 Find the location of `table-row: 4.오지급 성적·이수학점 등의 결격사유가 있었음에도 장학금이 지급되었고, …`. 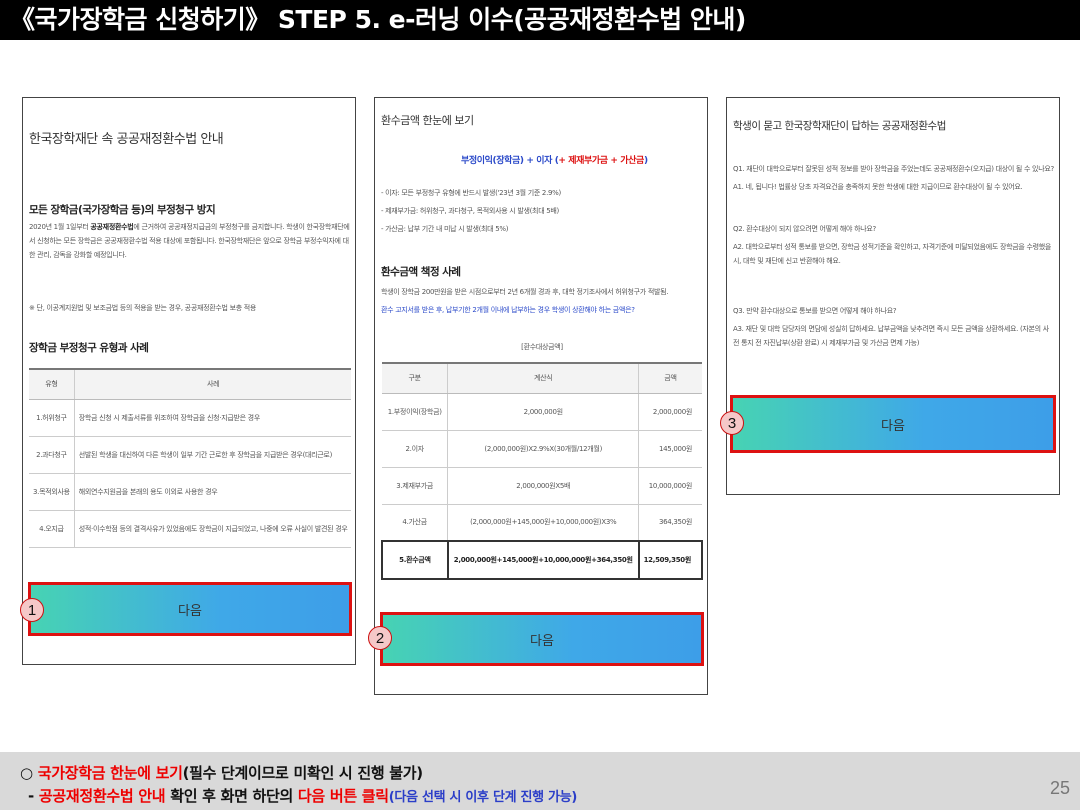

table-row: 4.오지급 성적·이수학점 등의 결격사유가 있었음에도 장학금이 지급되었고, … is located at coordinates (190, 529).